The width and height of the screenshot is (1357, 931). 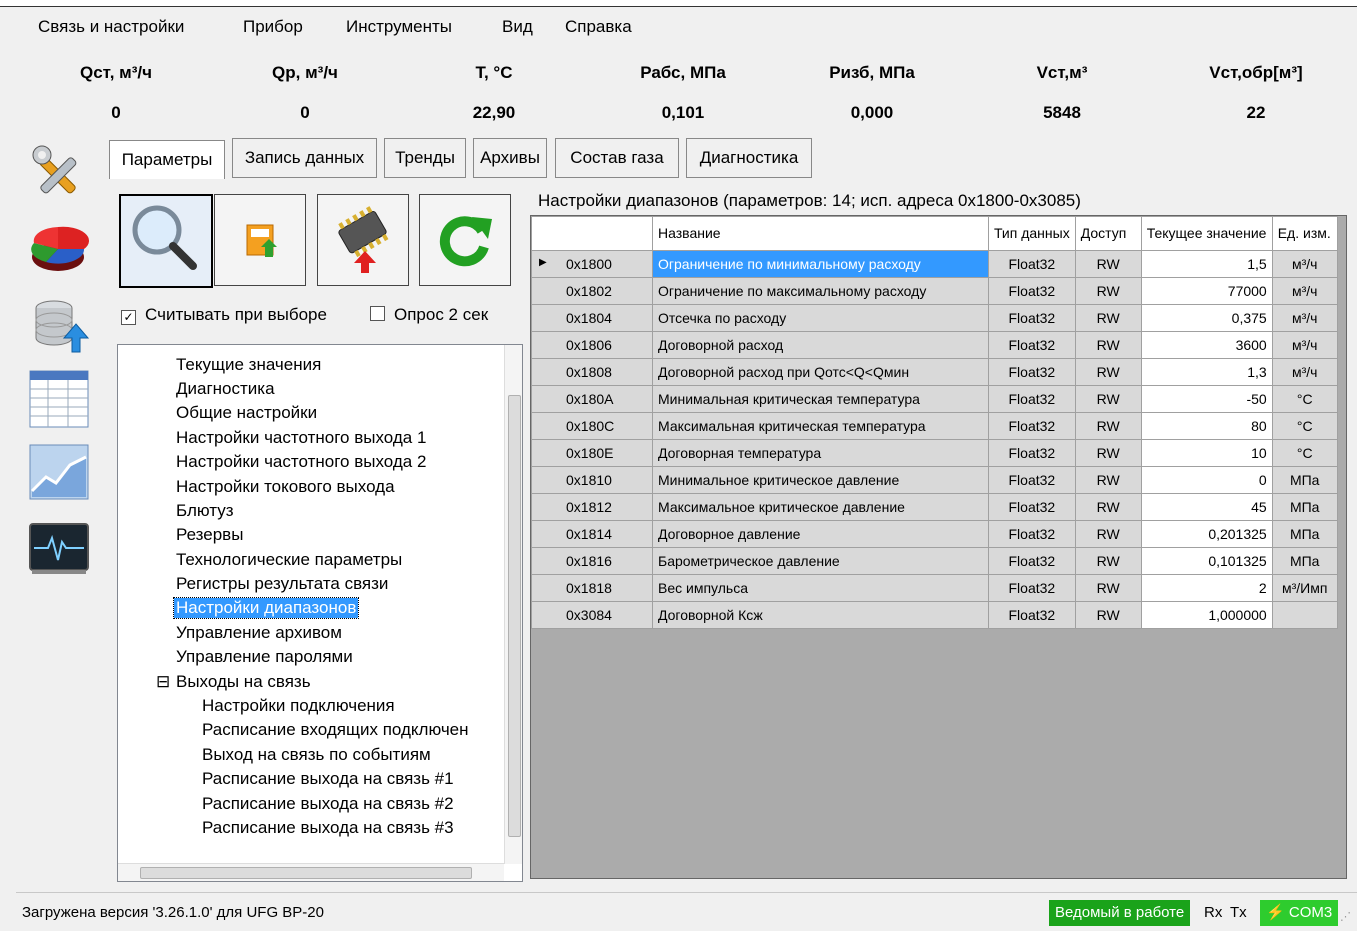 What do you see at coordinates (494, 72) in the screenshot?
I see `reading-label-temperature: T, °C` at bounding box center [494, 72].